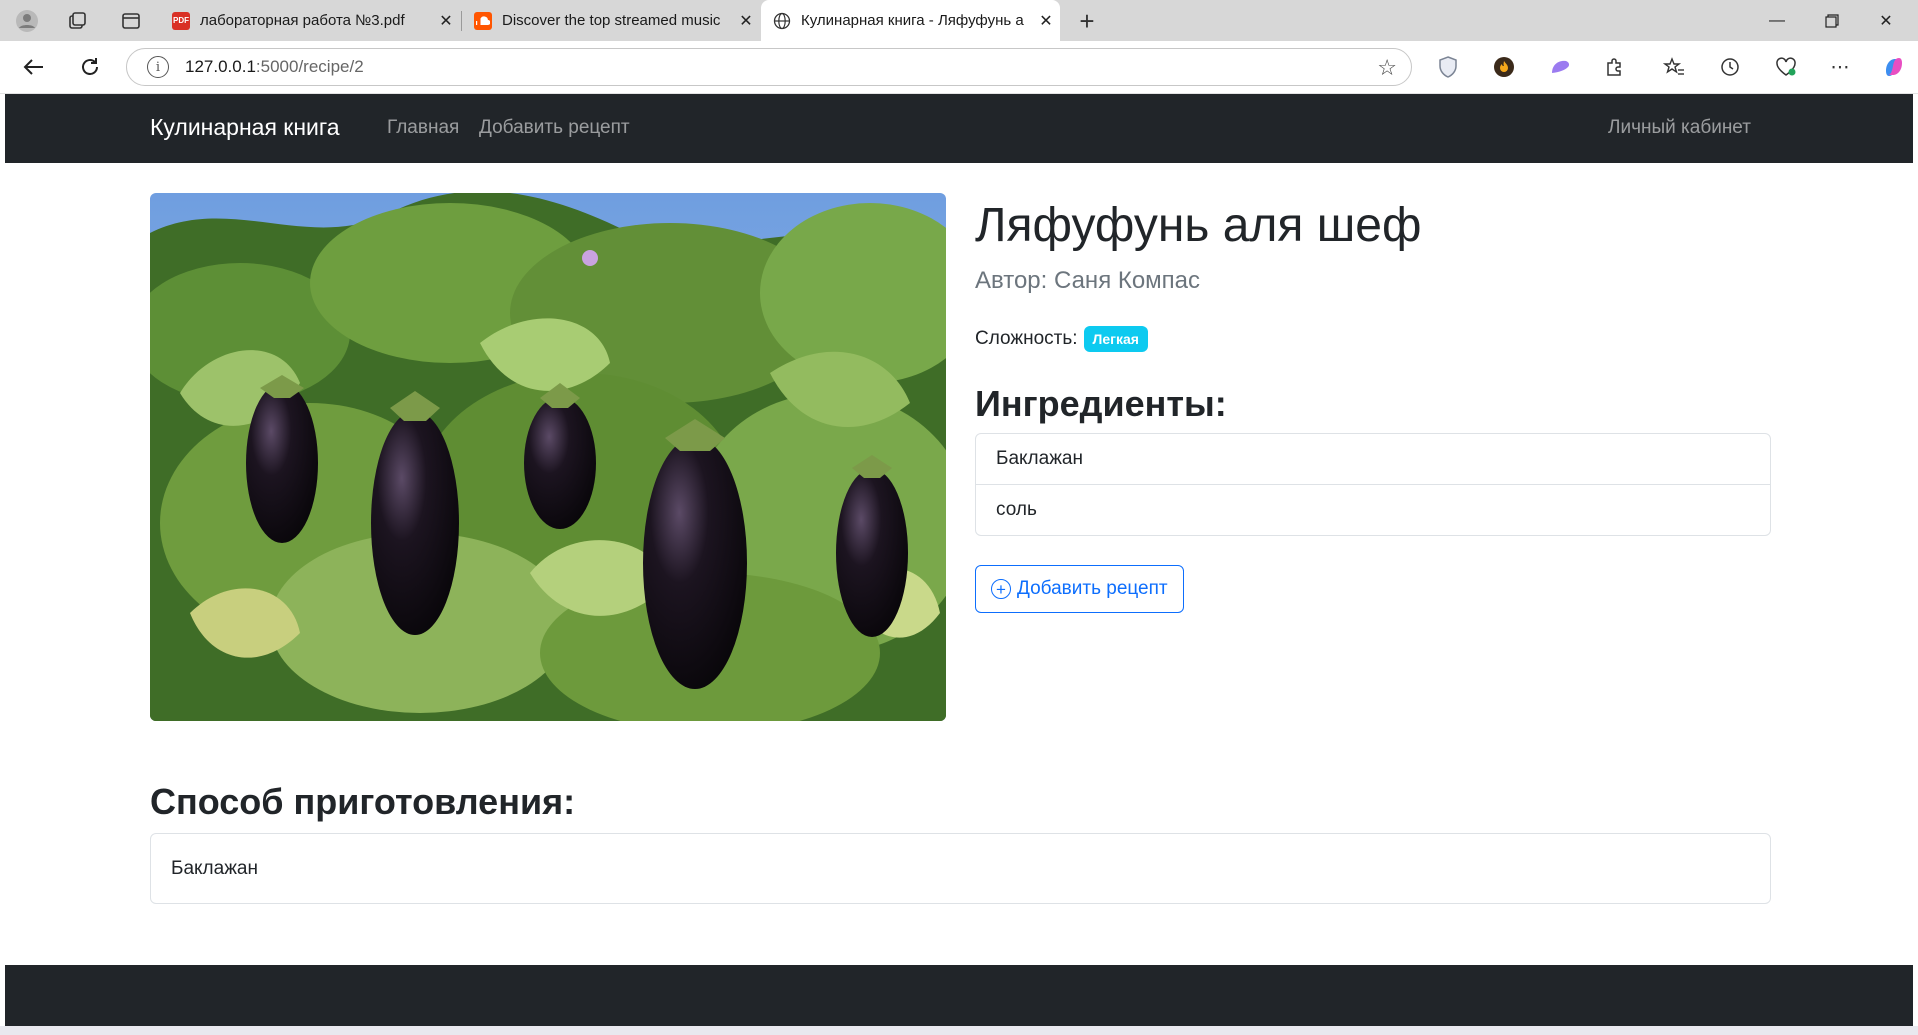  What do you see at coordinates (960, 868) in the screenshot?
I see `method-card: Баклажан` at bounding box center [960, 868].